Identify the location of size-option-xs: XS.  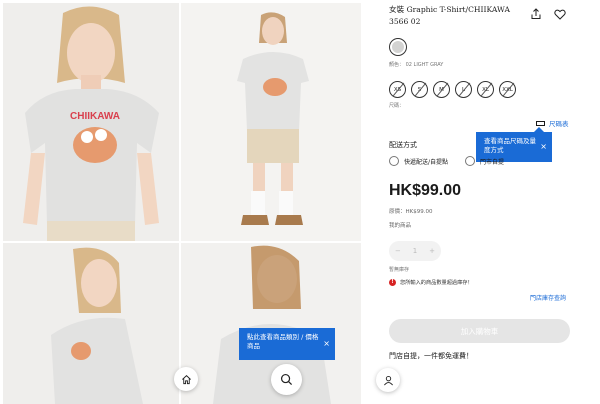
(397, 89).